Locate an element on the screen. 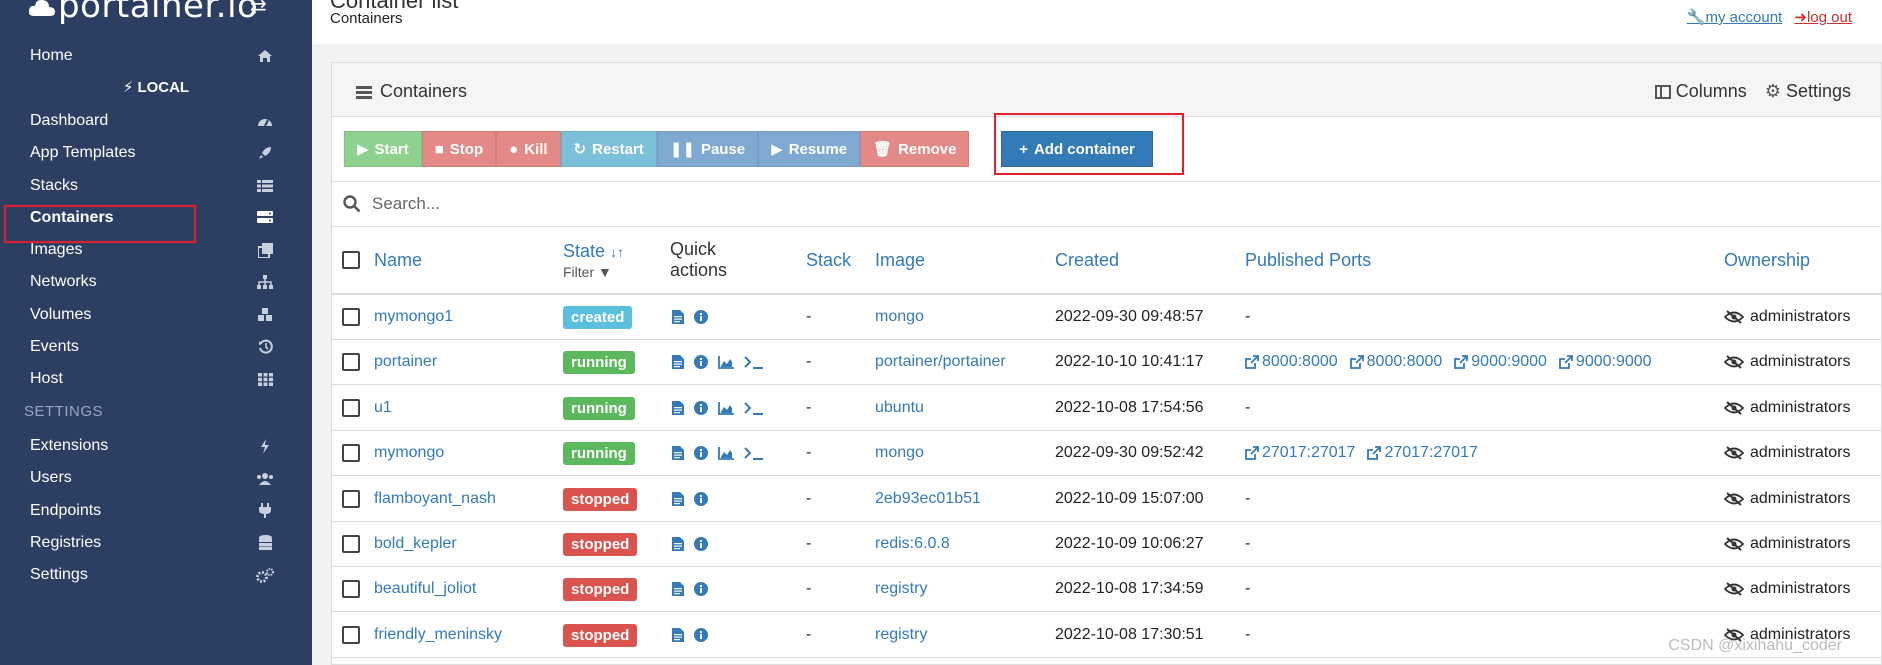  published-ports: - is located at coordinates (1248, 543).